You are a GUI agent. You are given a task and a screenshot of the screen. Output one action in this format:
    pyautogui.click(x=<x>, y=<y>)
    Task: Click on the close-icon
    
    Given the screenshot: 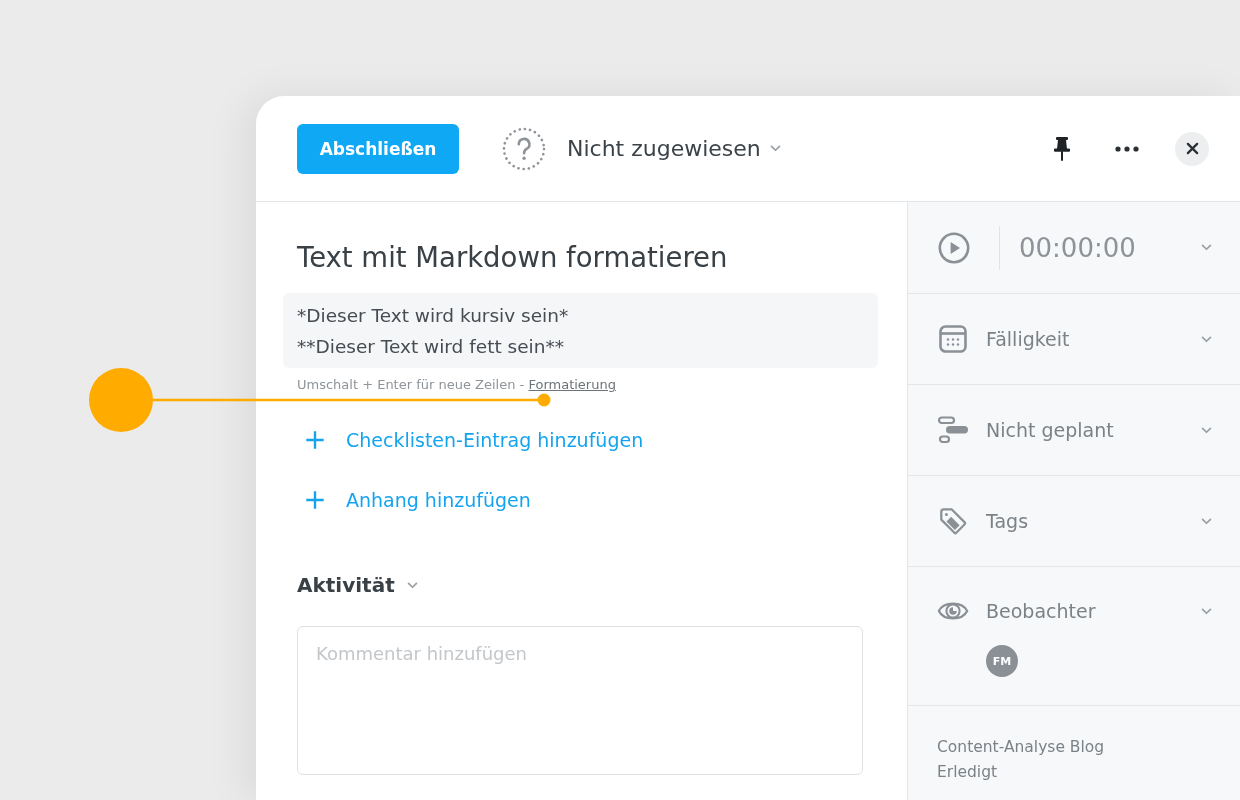 What is the action you would take?
    pyautogui.click(x=1192, y=148)
    